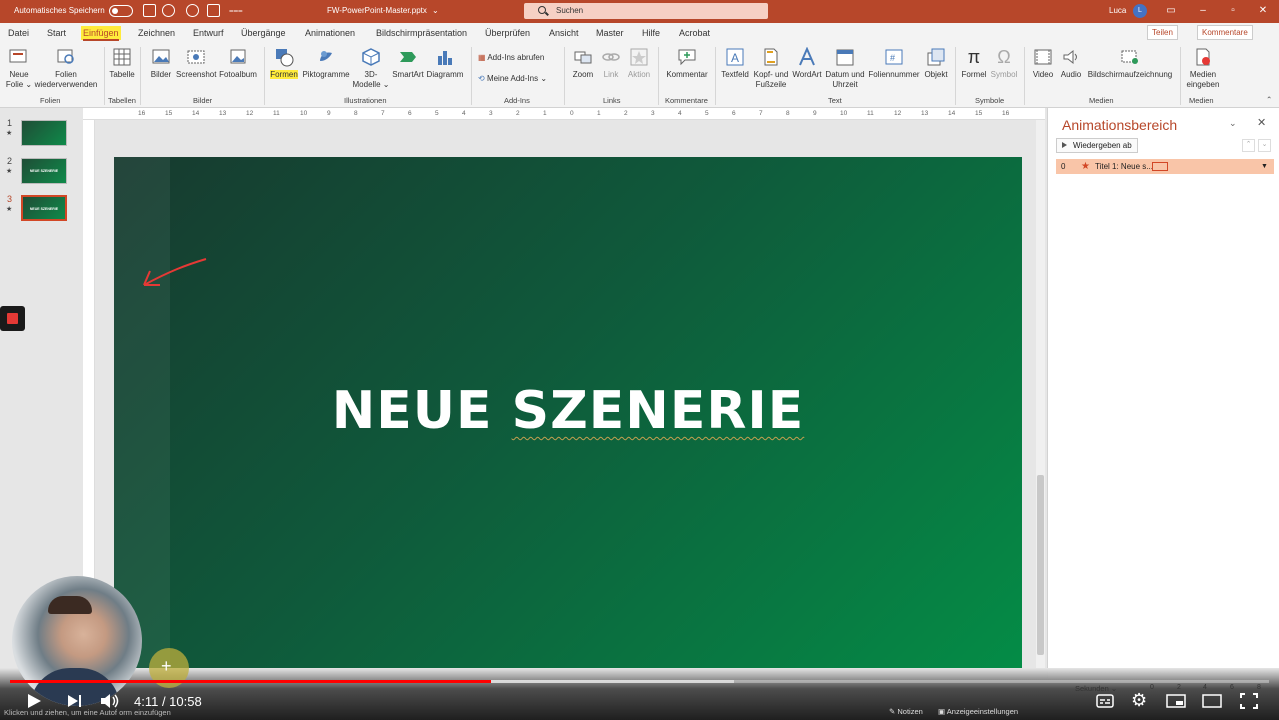 The image size is (1279, 720). Describe the element at coordinates (44, 208) in the screenshot. I see `slide-thumbnail-3: NEUE SZENERIE` at that location.